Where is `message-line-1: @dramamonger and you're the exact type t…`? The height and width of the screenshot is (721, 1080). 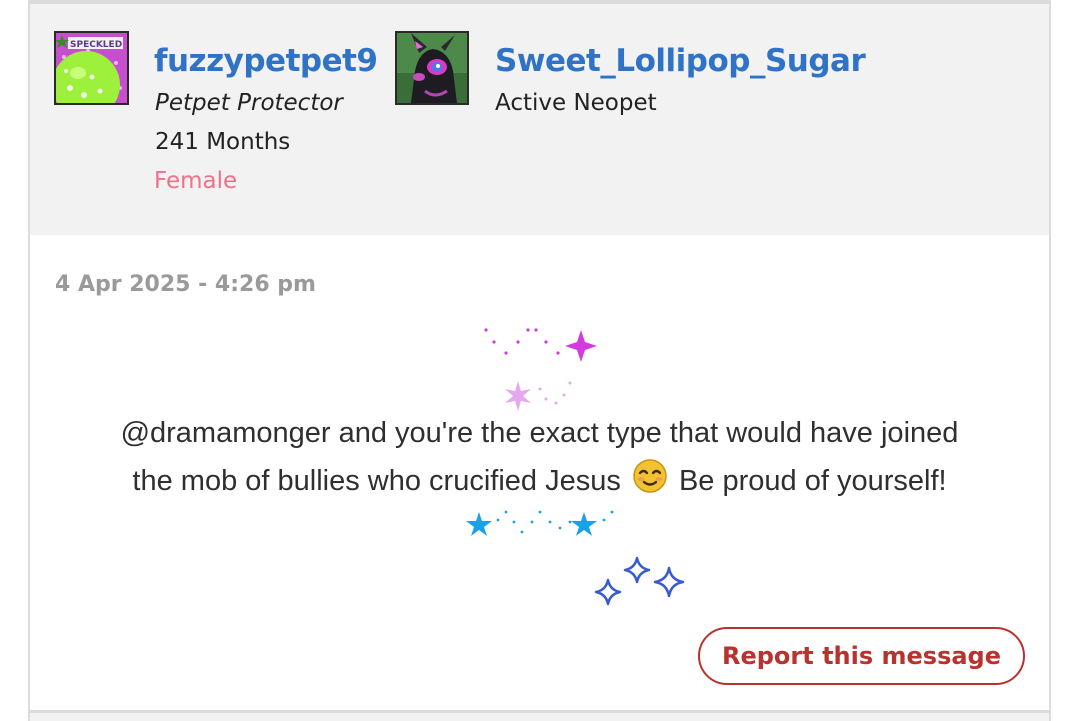 message-line-1: @dramamonger and you're the exact type t… is located at coordinates (539, 433).